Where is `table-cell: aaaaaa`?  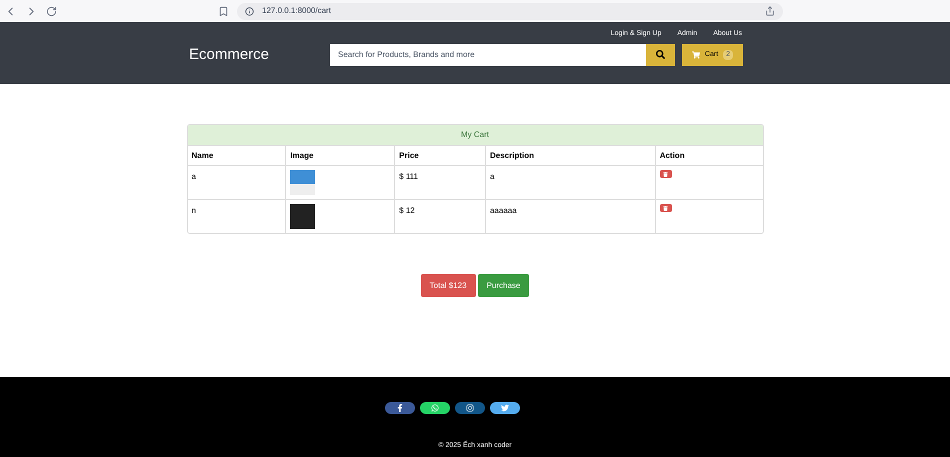
table-cell: aaaaaa is located at coordinates (503, 210).